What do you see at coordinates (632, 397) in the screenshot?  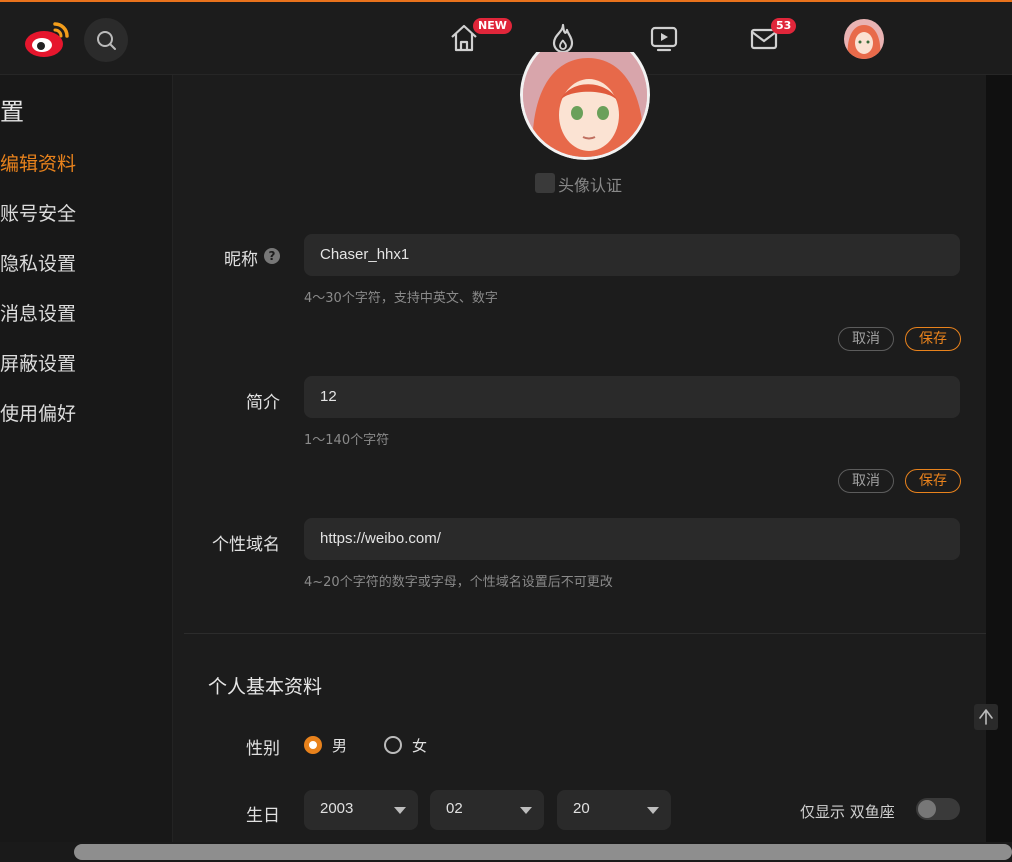 I see `bio-input: 12` at bounding box center [632, 397].